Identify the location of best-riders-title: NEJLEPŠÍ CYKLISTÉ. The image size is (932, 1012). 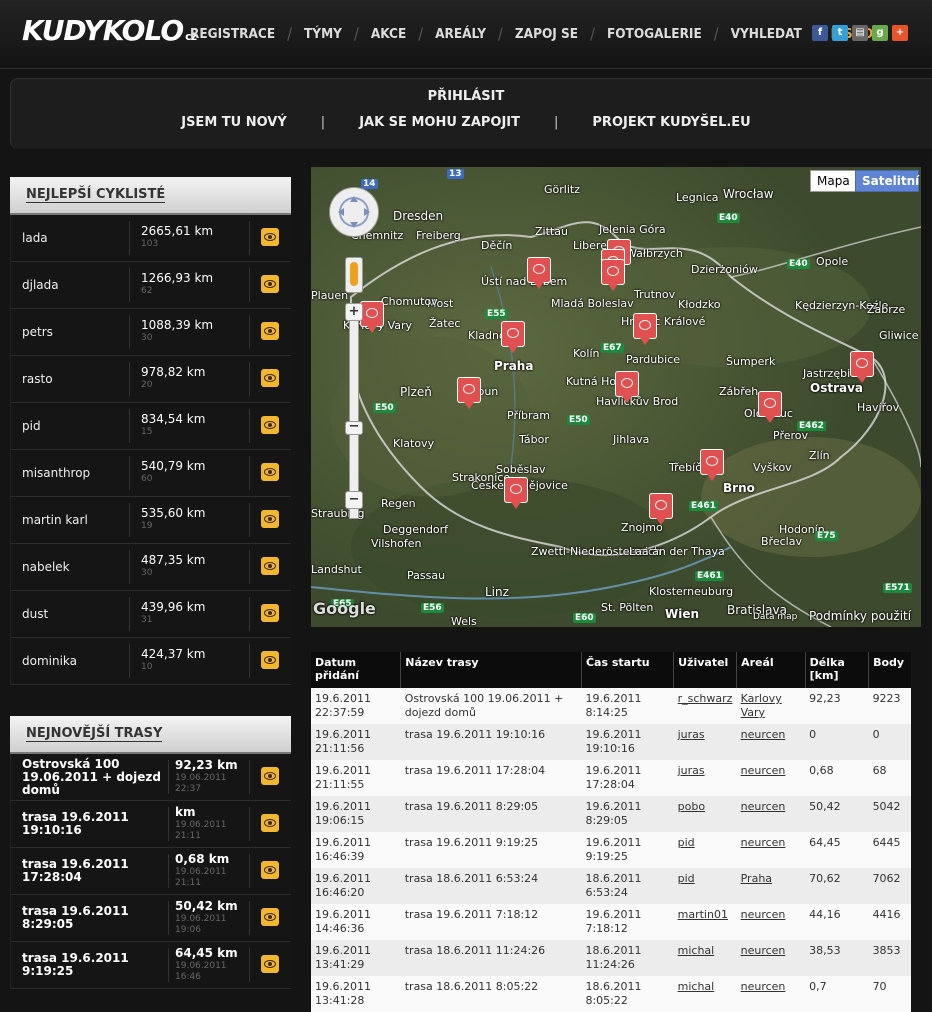
(96, 195).